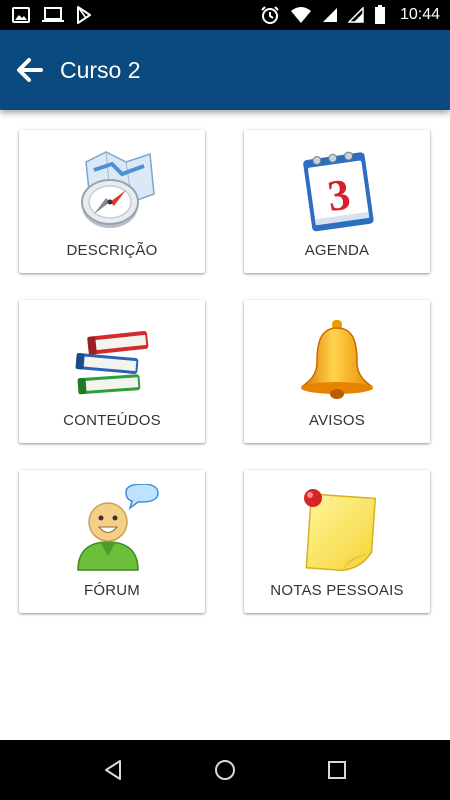 The height and width of the screenshot is (800, 450). Describe the element at coordinates (100, 70) in the screenshot. I see `page-title: Curso 2` at that location.